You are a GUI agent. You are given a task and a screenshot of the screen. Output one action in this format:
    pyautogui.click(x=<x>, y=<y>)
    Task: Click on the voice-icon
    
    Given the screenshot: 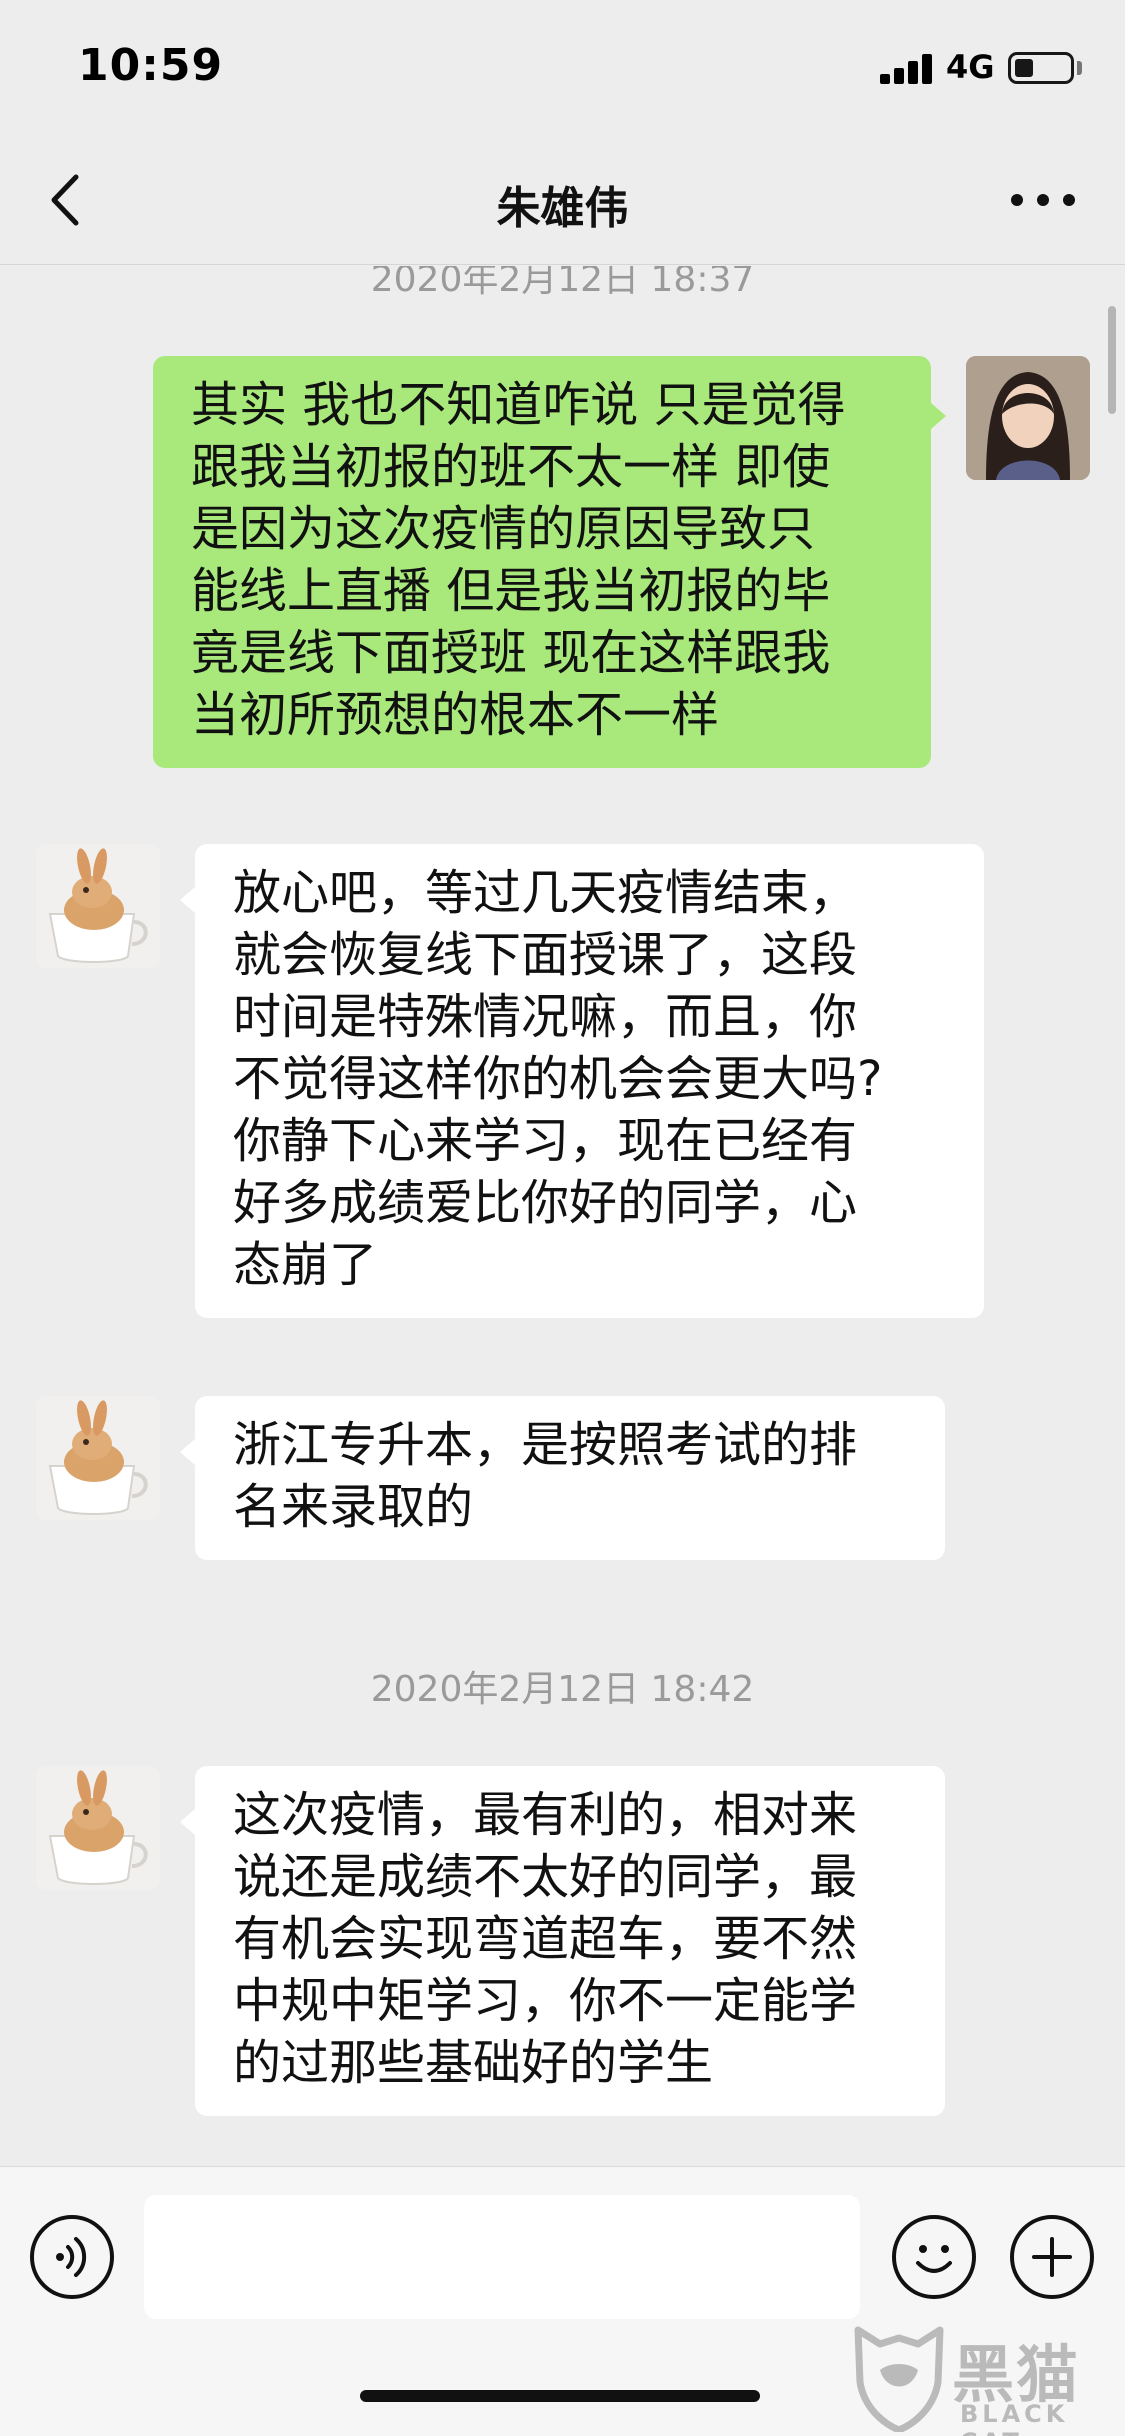 What is the action you would take?
    pyautogui.click(x=71, y=2257)
    